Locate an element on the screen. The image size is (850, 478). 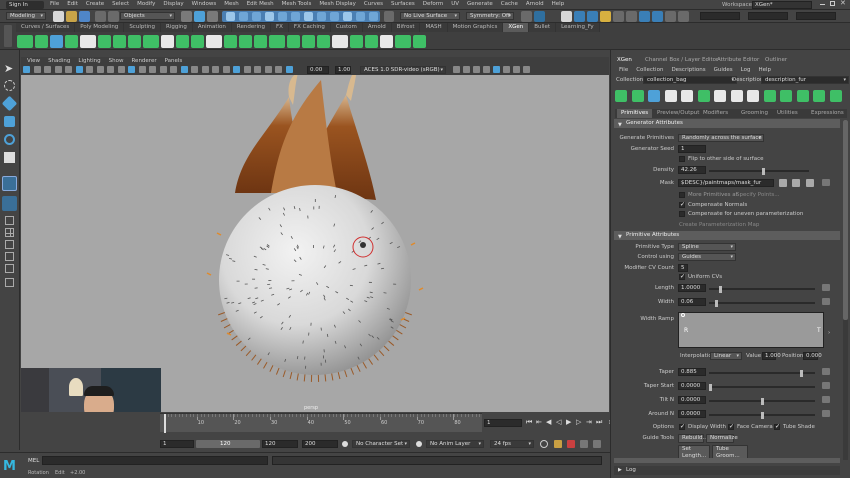
taper-slider-knob is located at coordinates (801, 373).